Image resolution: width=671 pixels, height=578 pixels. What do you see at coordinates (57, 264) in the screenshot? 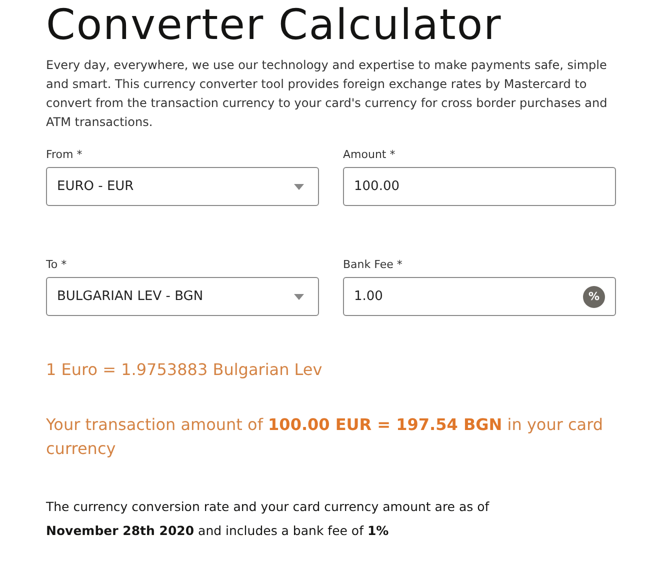
I see `field-label: To *` at bounding box center [57, 264].